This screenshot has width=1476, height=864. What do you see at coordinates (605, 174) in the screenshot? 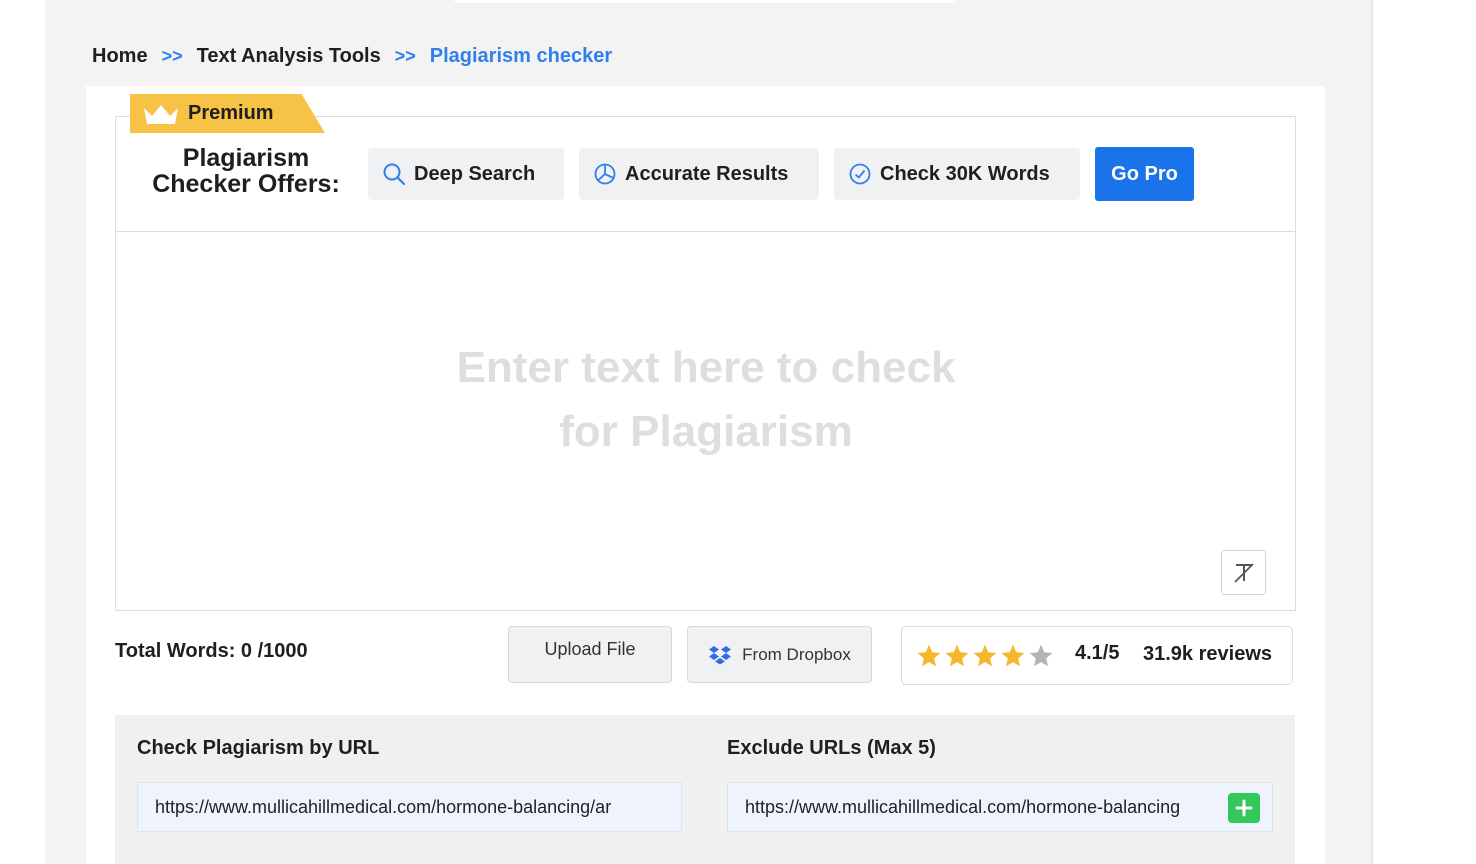
I see `pie-chart-icon` at bounding box center [605, 174].